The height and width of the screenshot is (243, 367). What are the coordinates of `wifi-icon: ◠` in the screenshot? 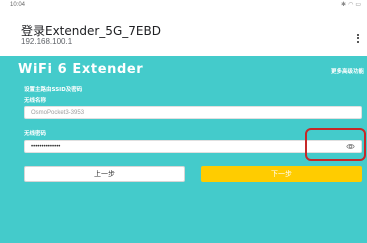 It's located at (351, 4).